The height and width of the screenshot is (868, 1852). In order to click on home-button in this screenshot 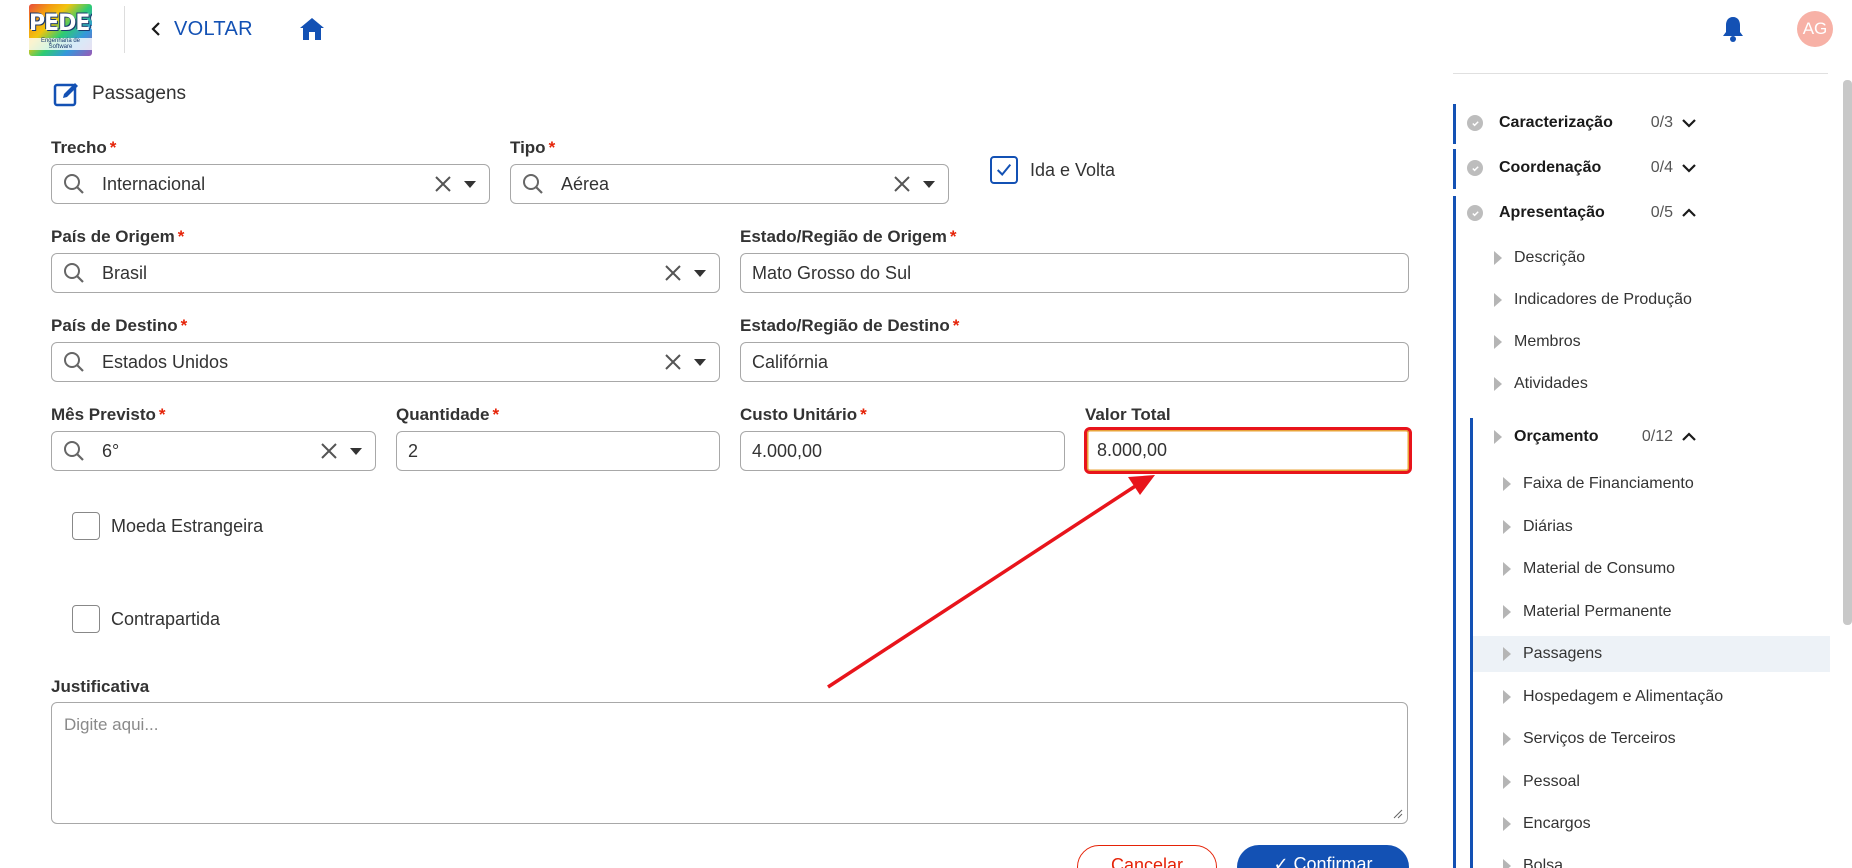, I will do `click(312, 29)`.